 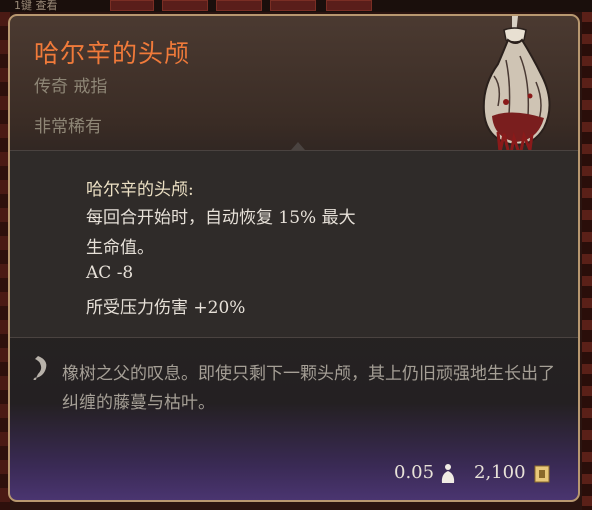 What do you see at coordinates (587, 261) in the screenshot?
I see `background-right-edge` at bounding box center [587, 261].